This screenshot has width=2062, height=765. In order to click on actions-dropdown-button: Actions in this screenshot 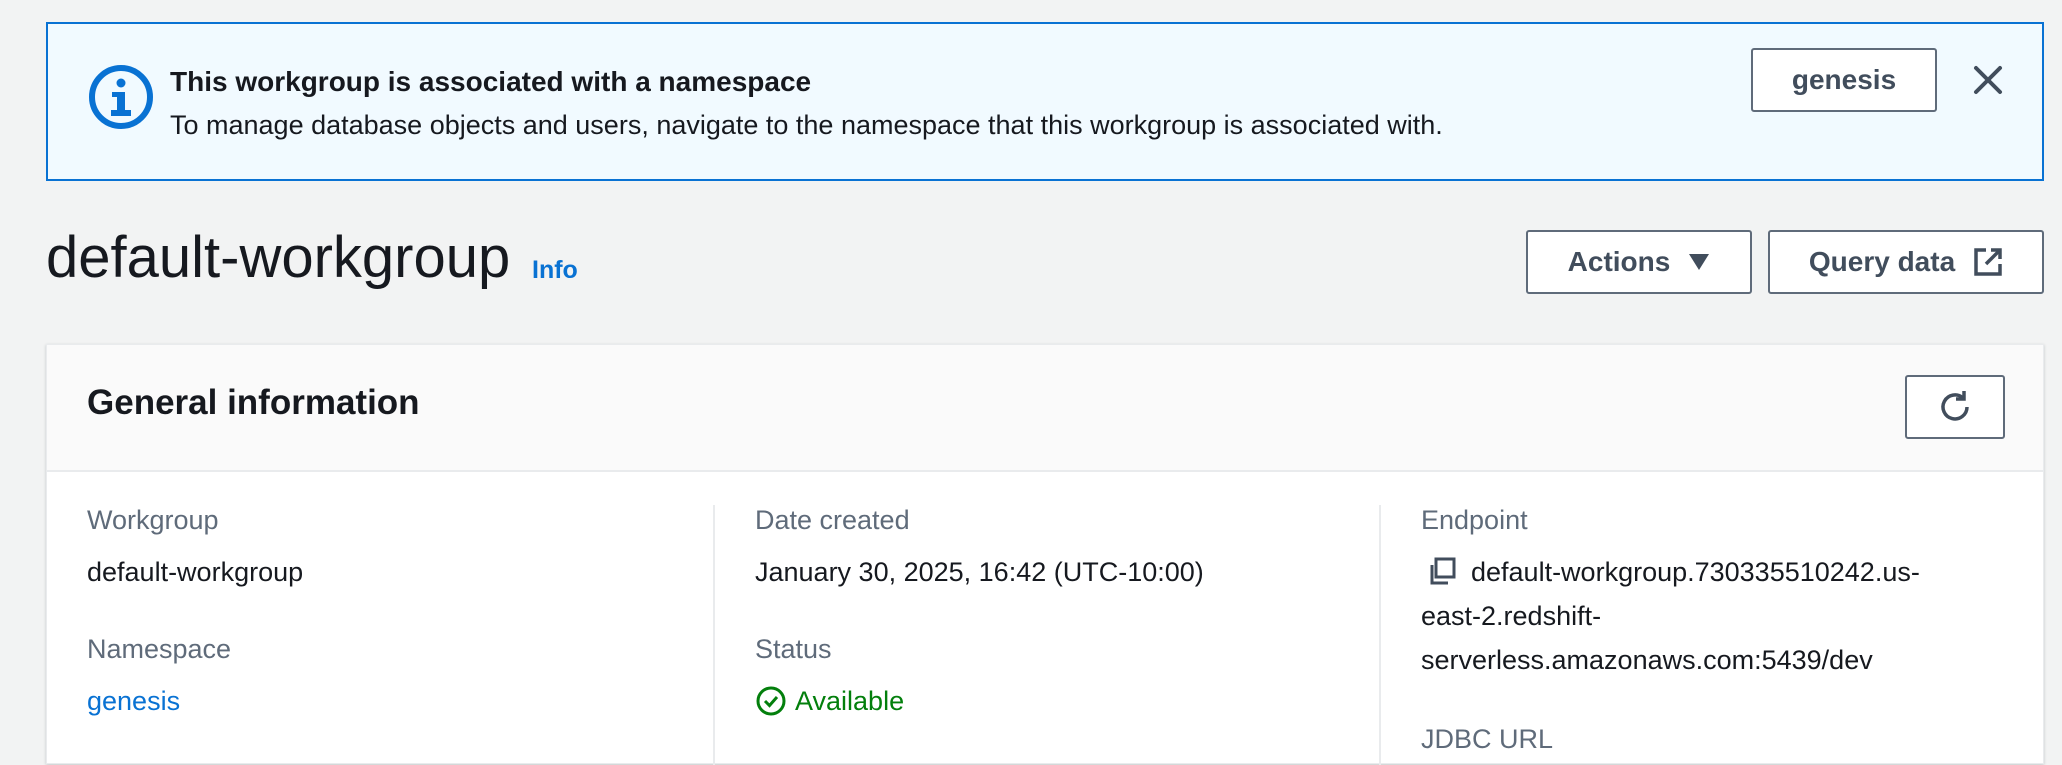, I will do `click(1639, 262)`.